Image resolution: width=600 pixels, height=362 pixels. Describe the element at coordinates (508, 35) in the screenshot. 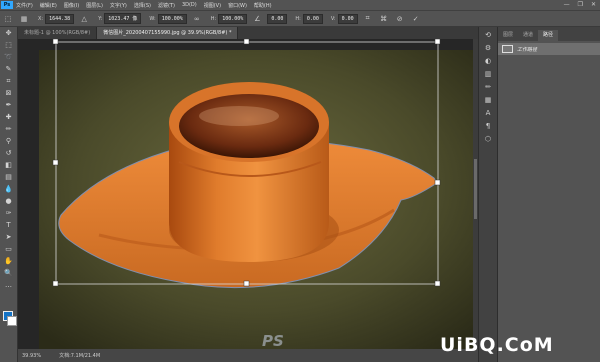

I see `tab-layers: 图层` at that location.